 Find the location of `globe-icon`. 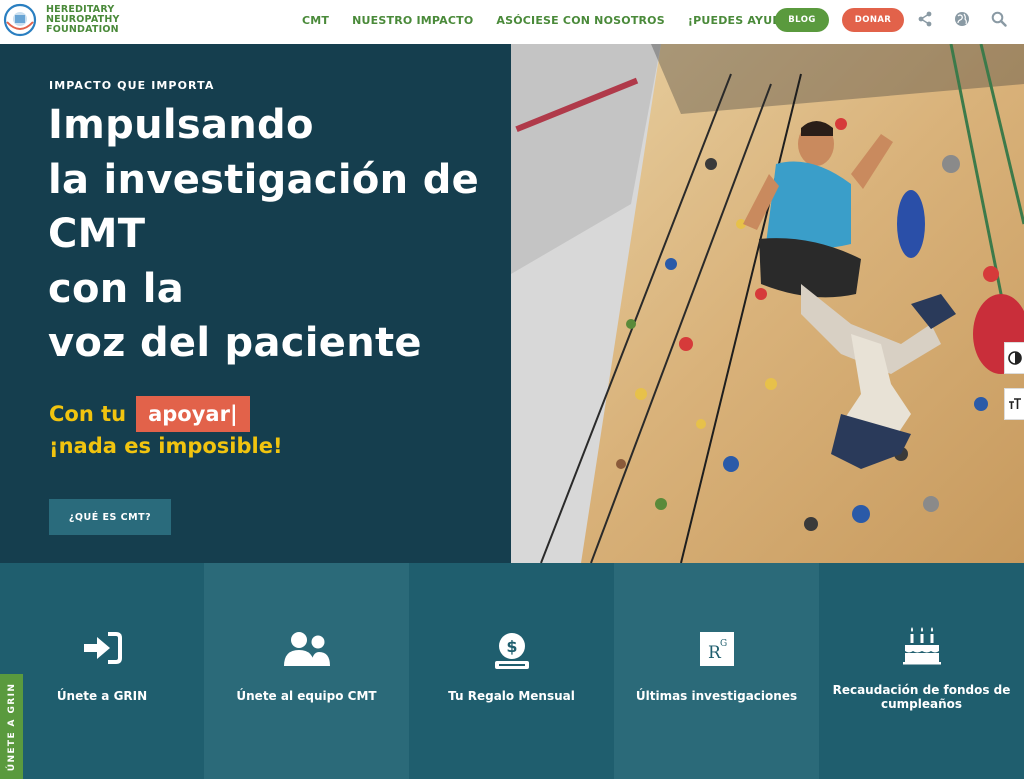

globe-icon is located at coordinates (962, 19).